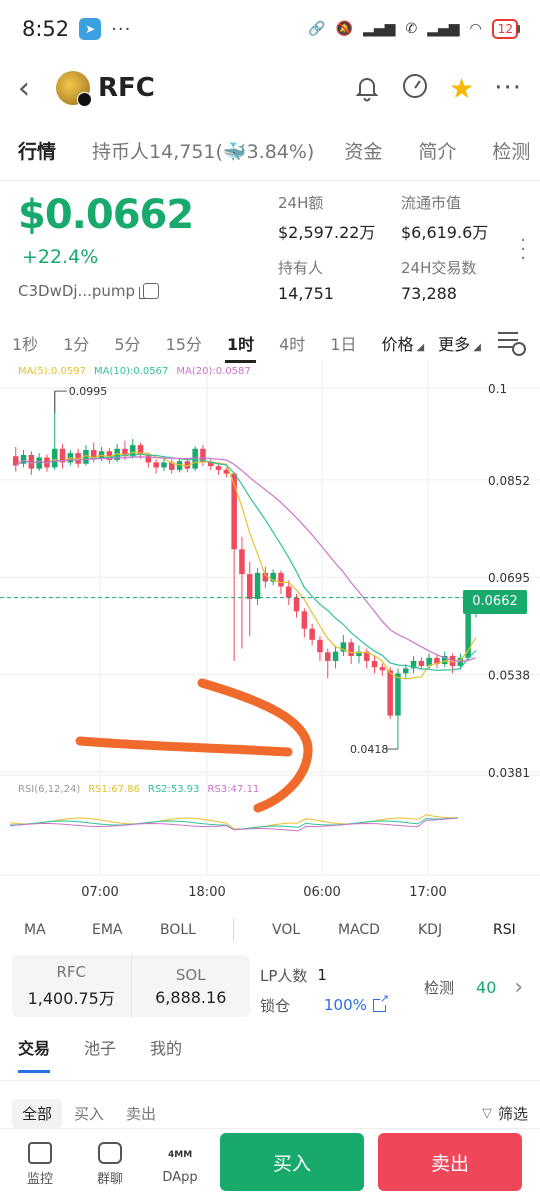  Describe the element at coordinates (411, 29) in the screenshot. I see `call-icon: ✆` at that location.